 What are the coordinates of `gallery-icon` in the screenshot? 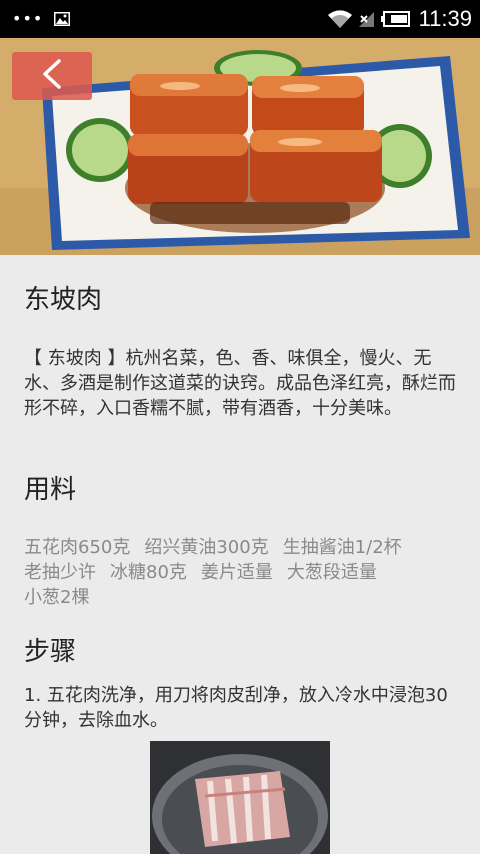 It's located at (62, 20).